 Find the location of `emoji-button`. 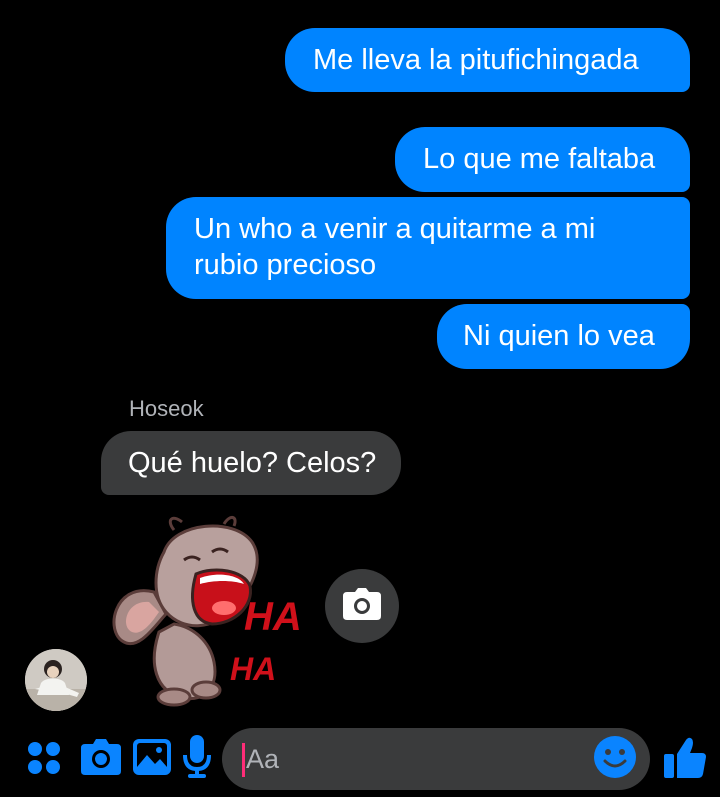

emoji-button is located at coordinates (615, 759).